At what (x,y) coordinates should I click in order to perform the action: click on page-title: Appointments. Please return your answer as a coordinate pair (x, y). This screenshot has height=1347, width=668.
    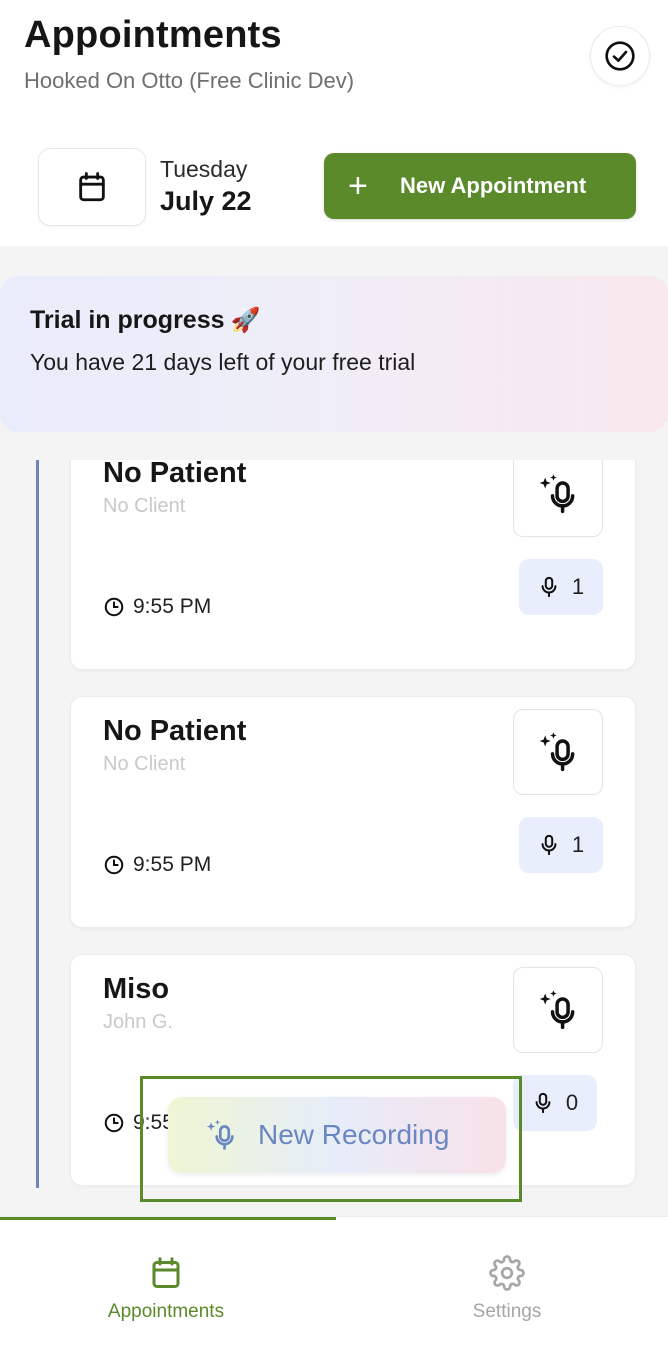
    Looking at the image, I should click on (153, 35).